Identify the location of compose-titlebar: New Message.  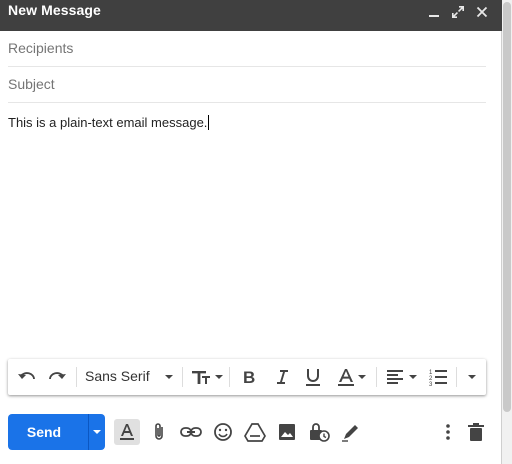
(251, 15).